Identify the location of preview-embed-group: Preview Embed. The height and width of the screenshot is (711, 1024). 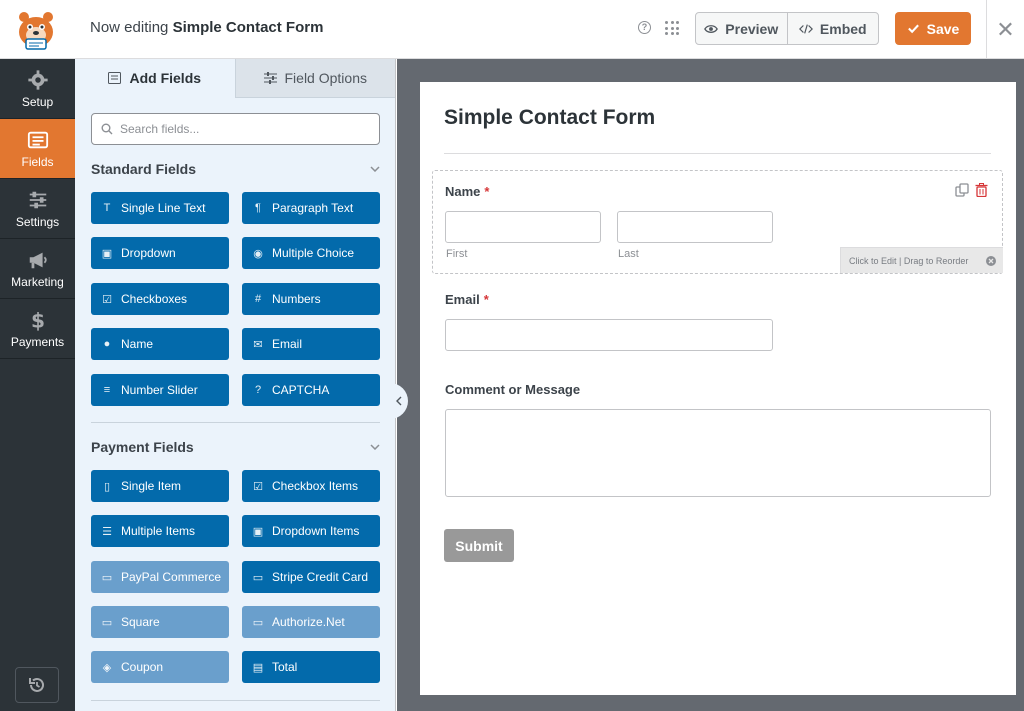
(787, 28).